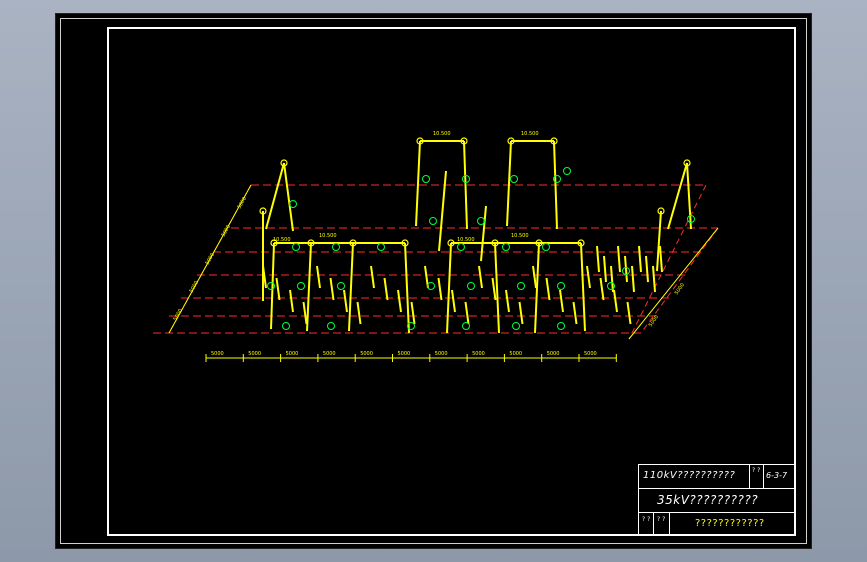 The image size is (867, 562). I want to click on title-block-row-3: ? ? ? ? ????????????, so click(717, 524).